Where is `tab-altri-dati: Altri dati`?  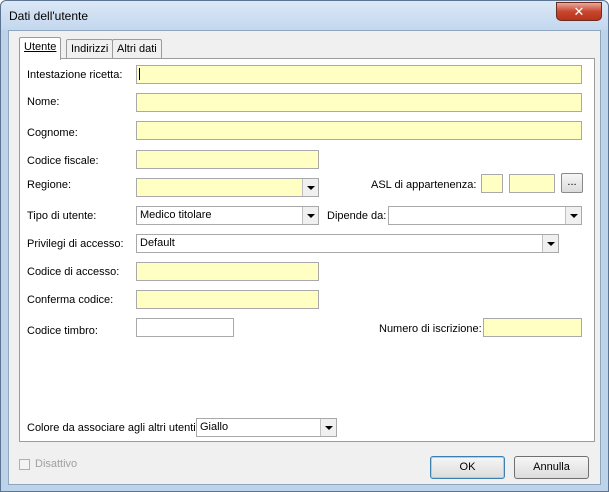 tab-altri-dati: Altri dati is located at coordinates (137, 49).